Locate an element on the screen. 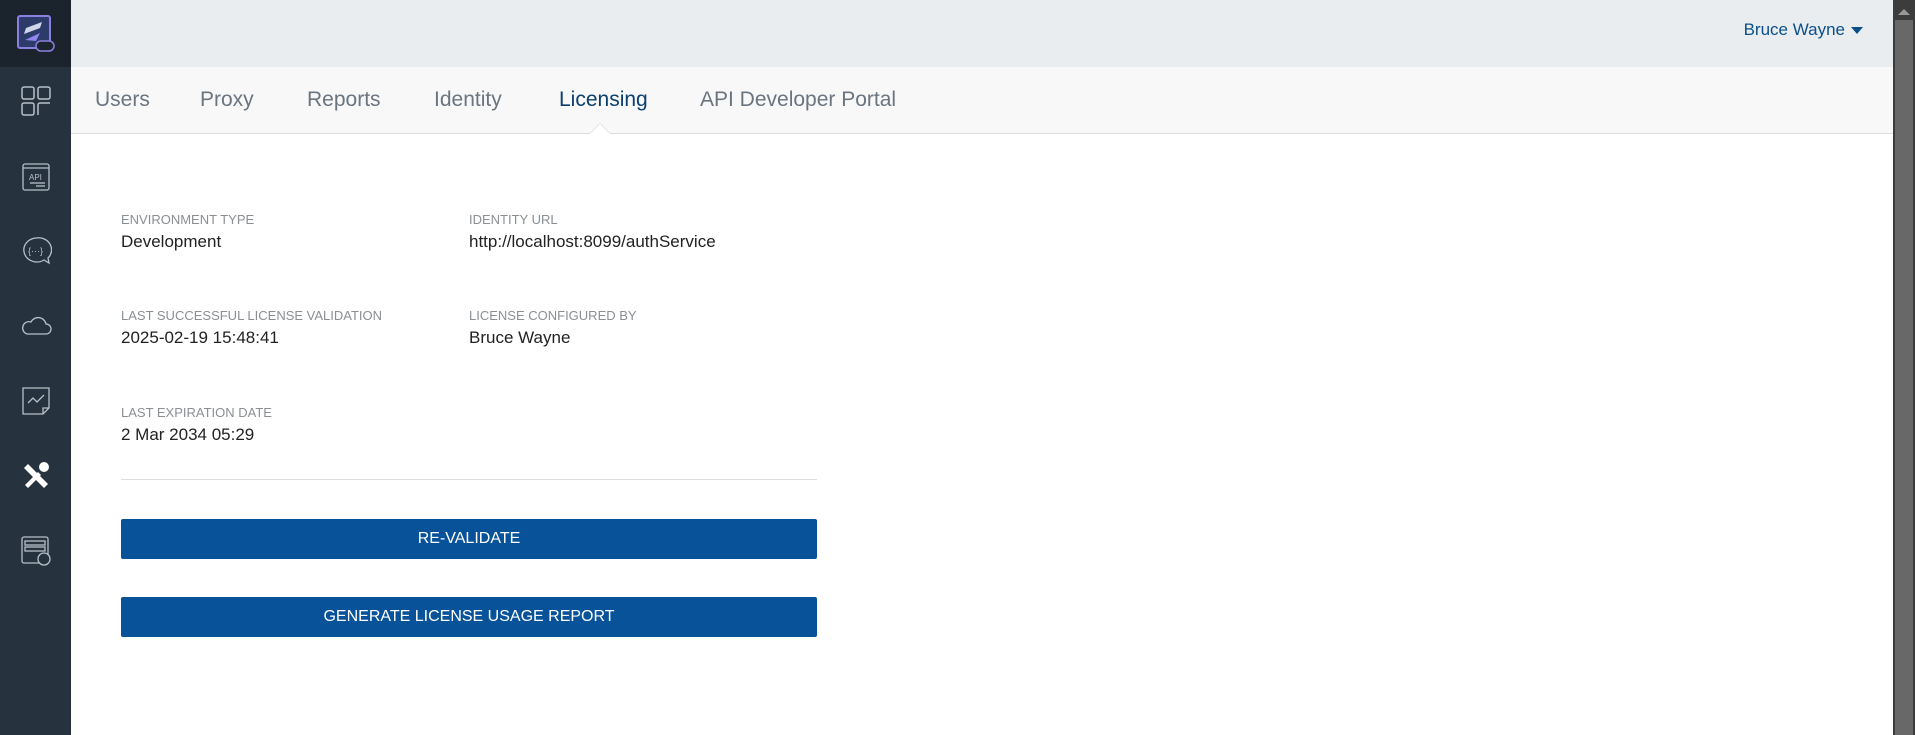 The image size is (1915, 735). identity-url-label: Identity URL is located at coordinates (513, 219).